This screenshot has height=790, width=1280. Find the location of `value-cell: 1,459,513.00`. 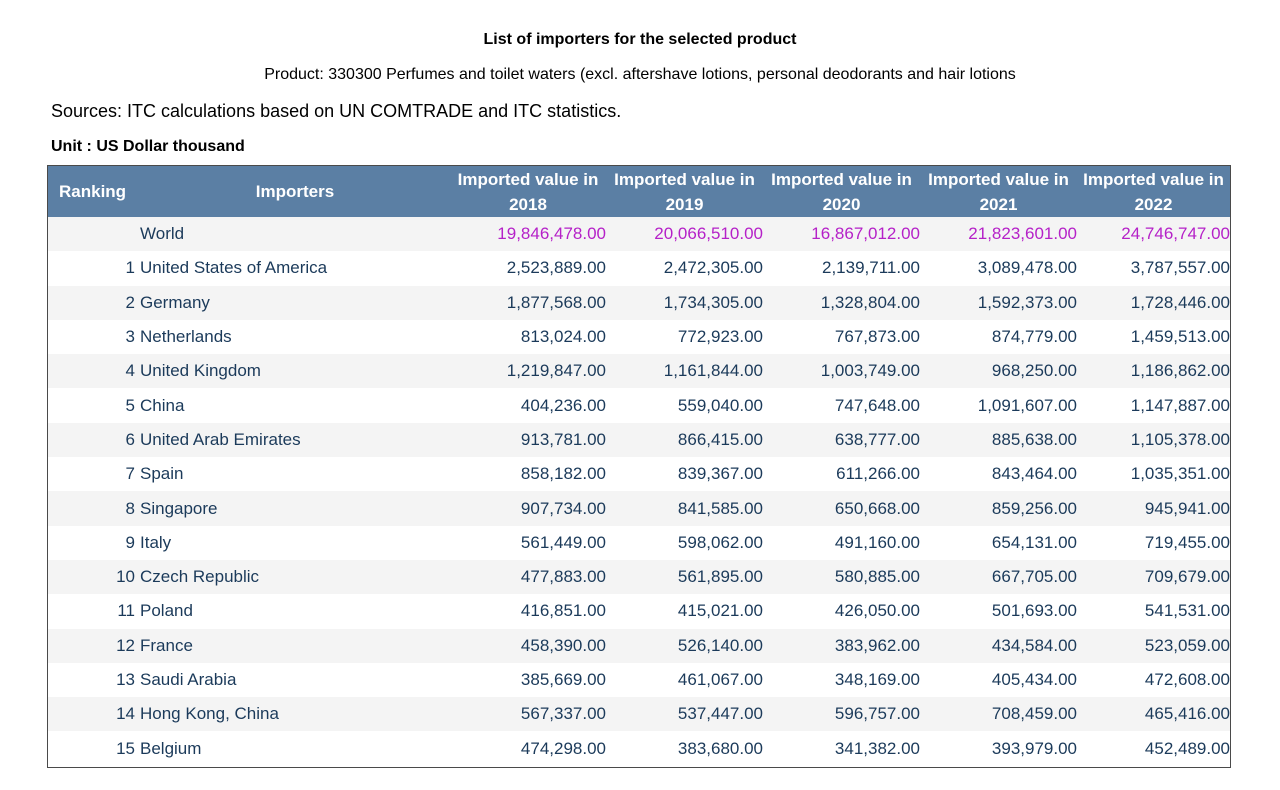

value-cell: 1,459,513.00 is located at coordinates (1180, 337).